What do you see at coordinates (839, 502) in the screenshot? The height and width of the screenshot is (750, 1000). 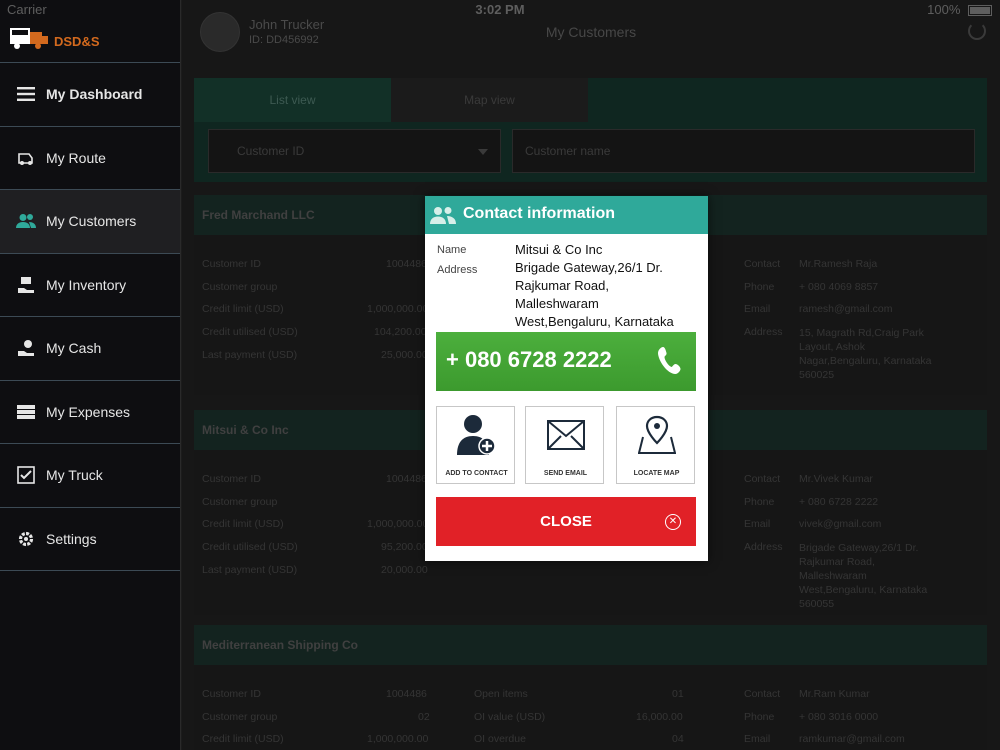 I see `field-value: + 080 6728 2222` at bounding box center [839, 502].